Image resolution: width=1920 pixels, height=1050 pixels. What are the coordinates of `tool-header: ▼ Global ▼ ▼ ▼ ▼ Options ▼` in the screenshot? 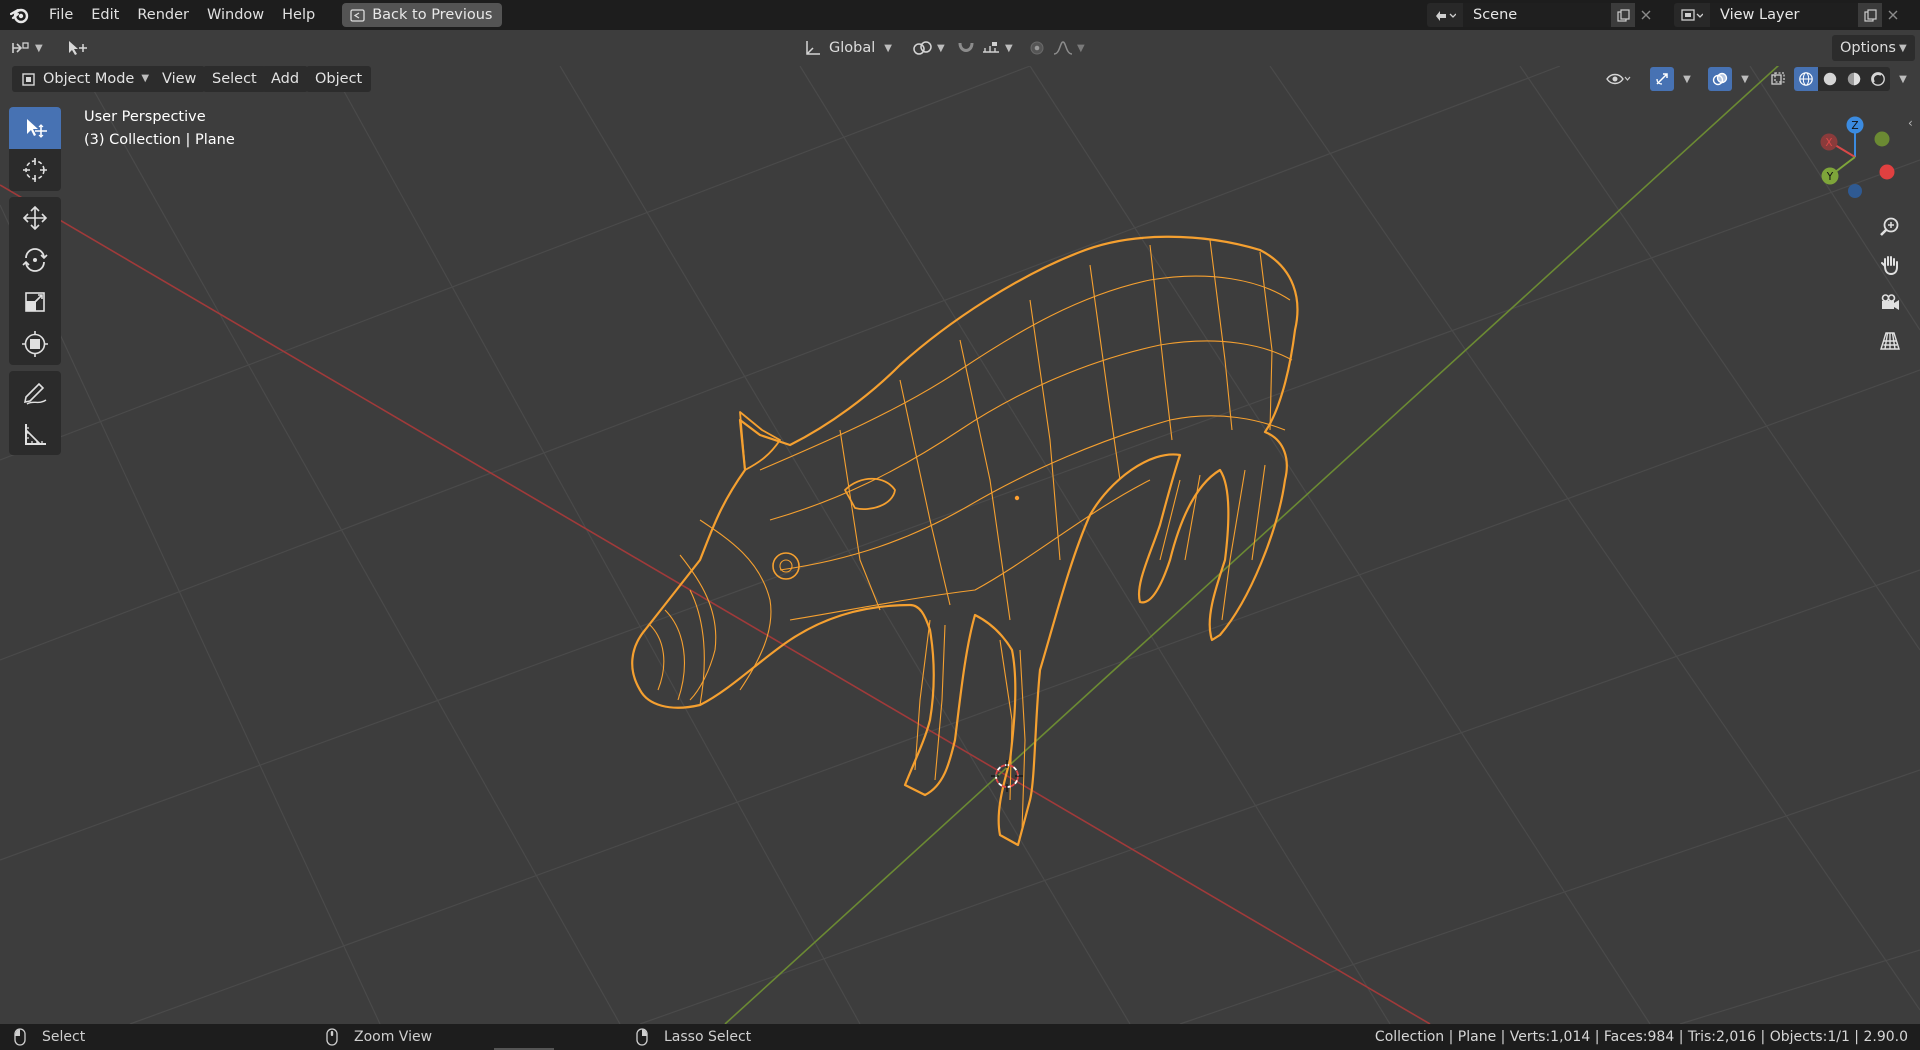 It's located at (960, 48).